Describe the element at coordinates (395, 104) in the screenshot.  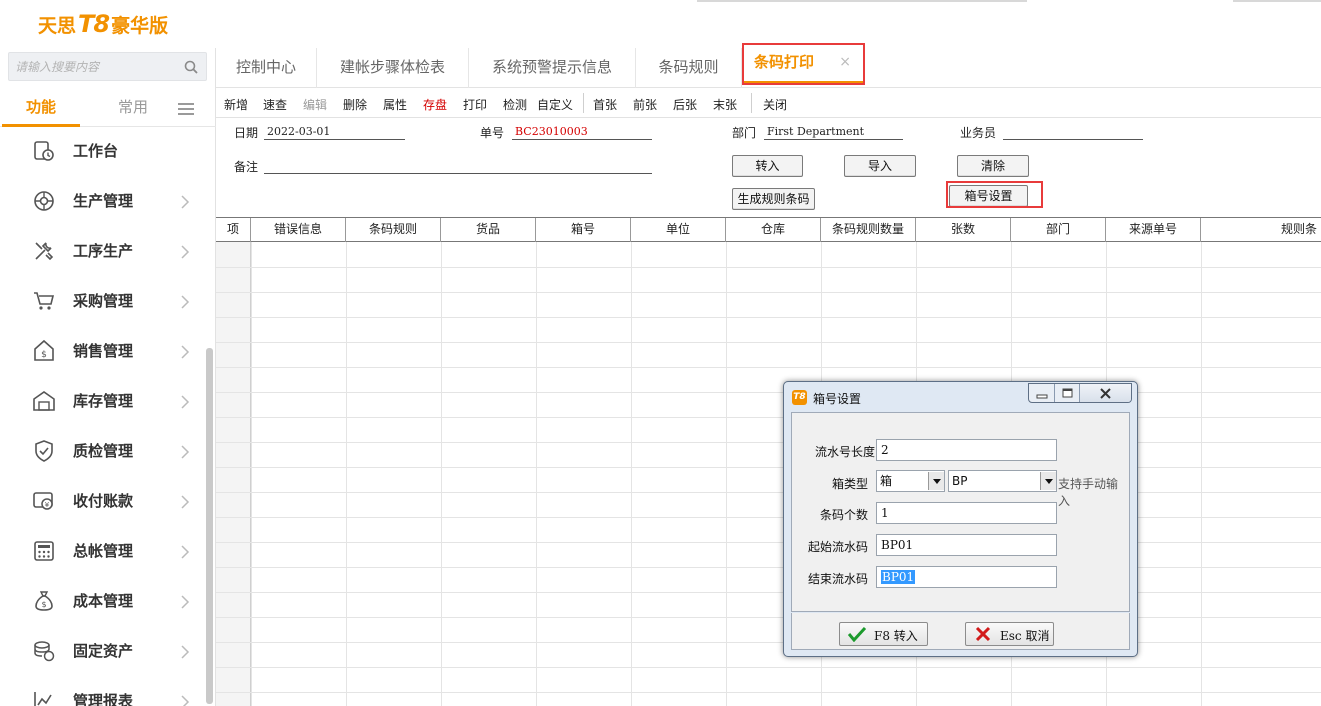
I see `properties-button: 属性` at that location.